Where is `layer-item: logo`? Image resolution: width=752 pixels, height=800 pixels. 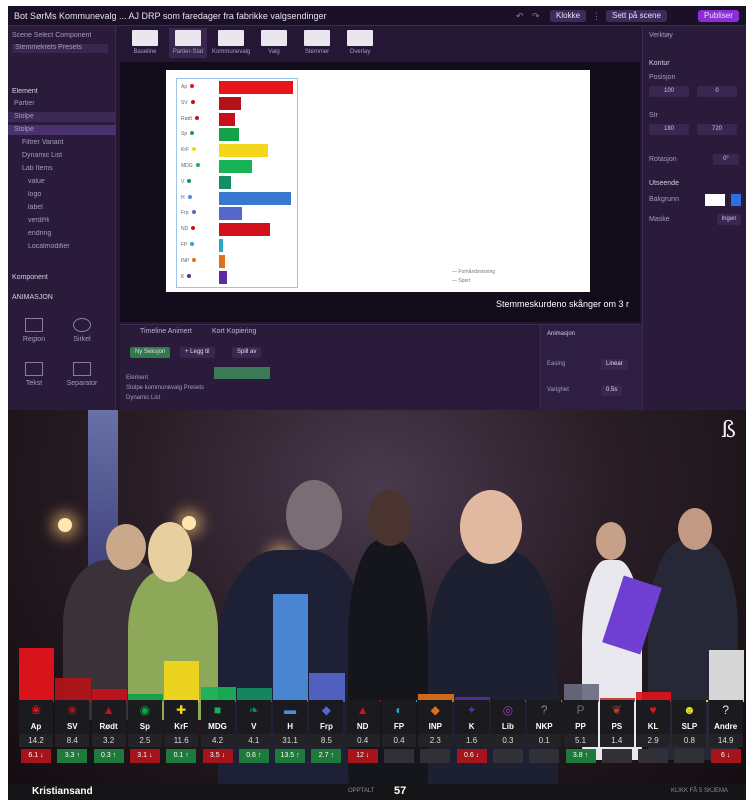 layer-item: logo is located at coordinates (34, 195).